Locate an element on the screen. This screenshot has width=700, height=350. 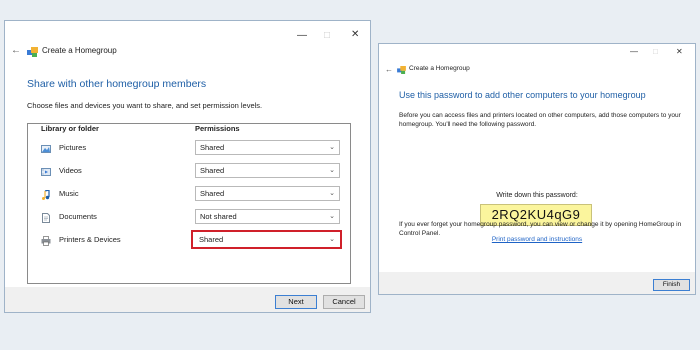
cancel-button: Cancel is located at coordinates (344, 302).